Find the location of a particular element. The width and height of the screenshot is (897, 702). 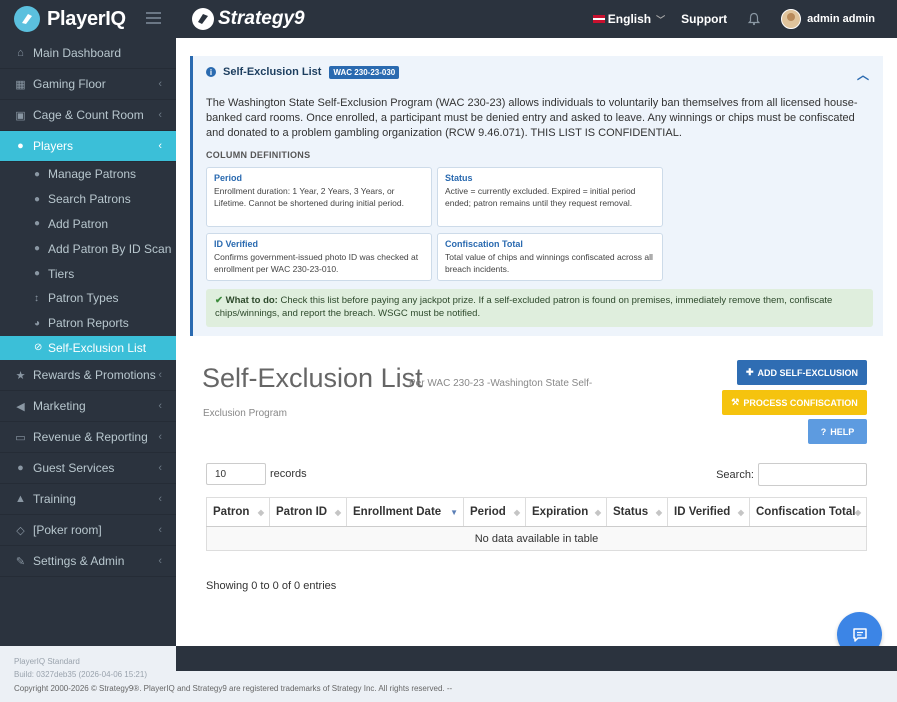

add-self-exclusion-button: ✚ ADD SELF-EXCLUSION is located at coordinates (802, 372).